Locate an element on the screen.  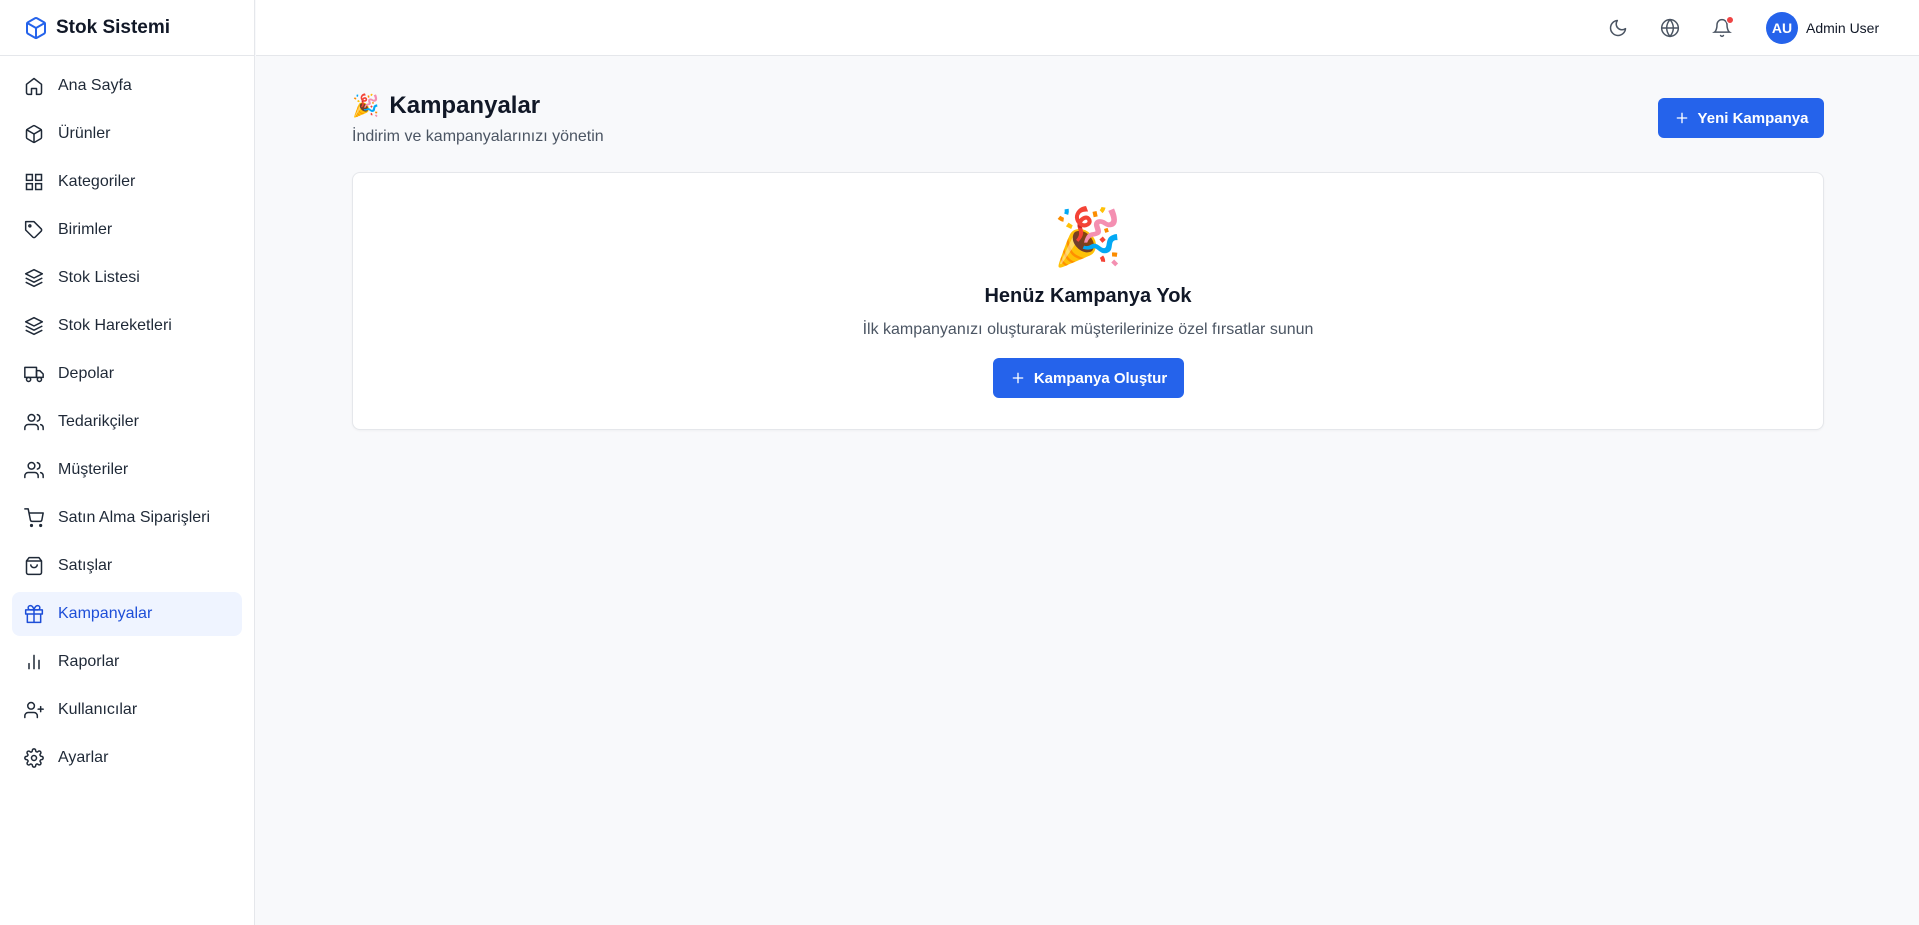
shopping-bag-icon is located at coordinates (34, 566).